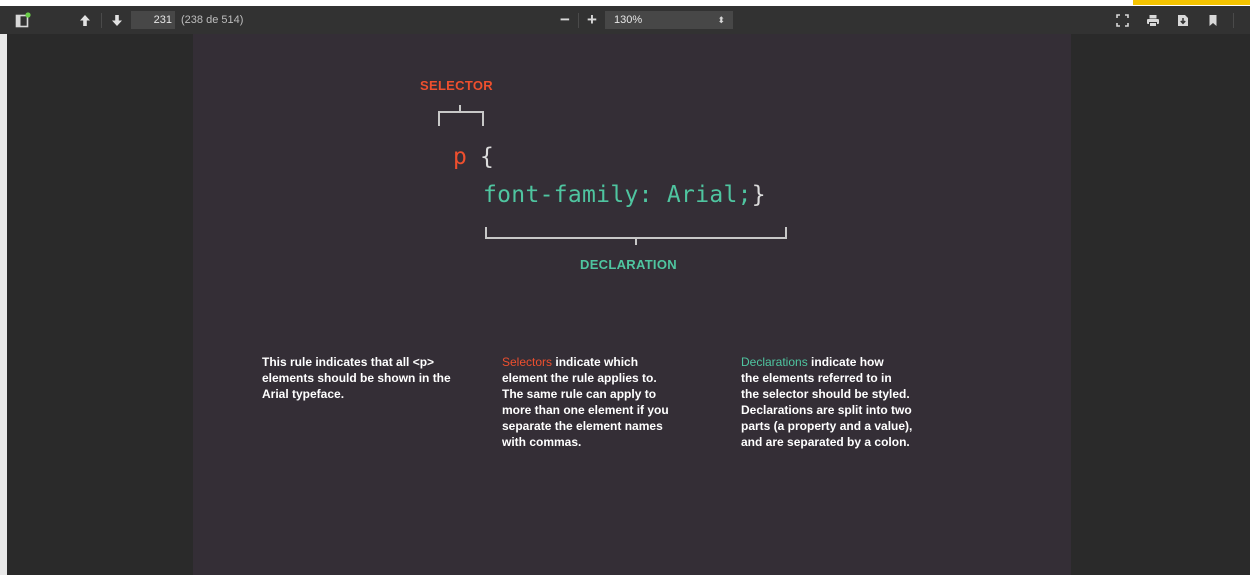 The image size is (1250, 575). I want to click on text-line: Declarations indicate how, so click(861, 362).